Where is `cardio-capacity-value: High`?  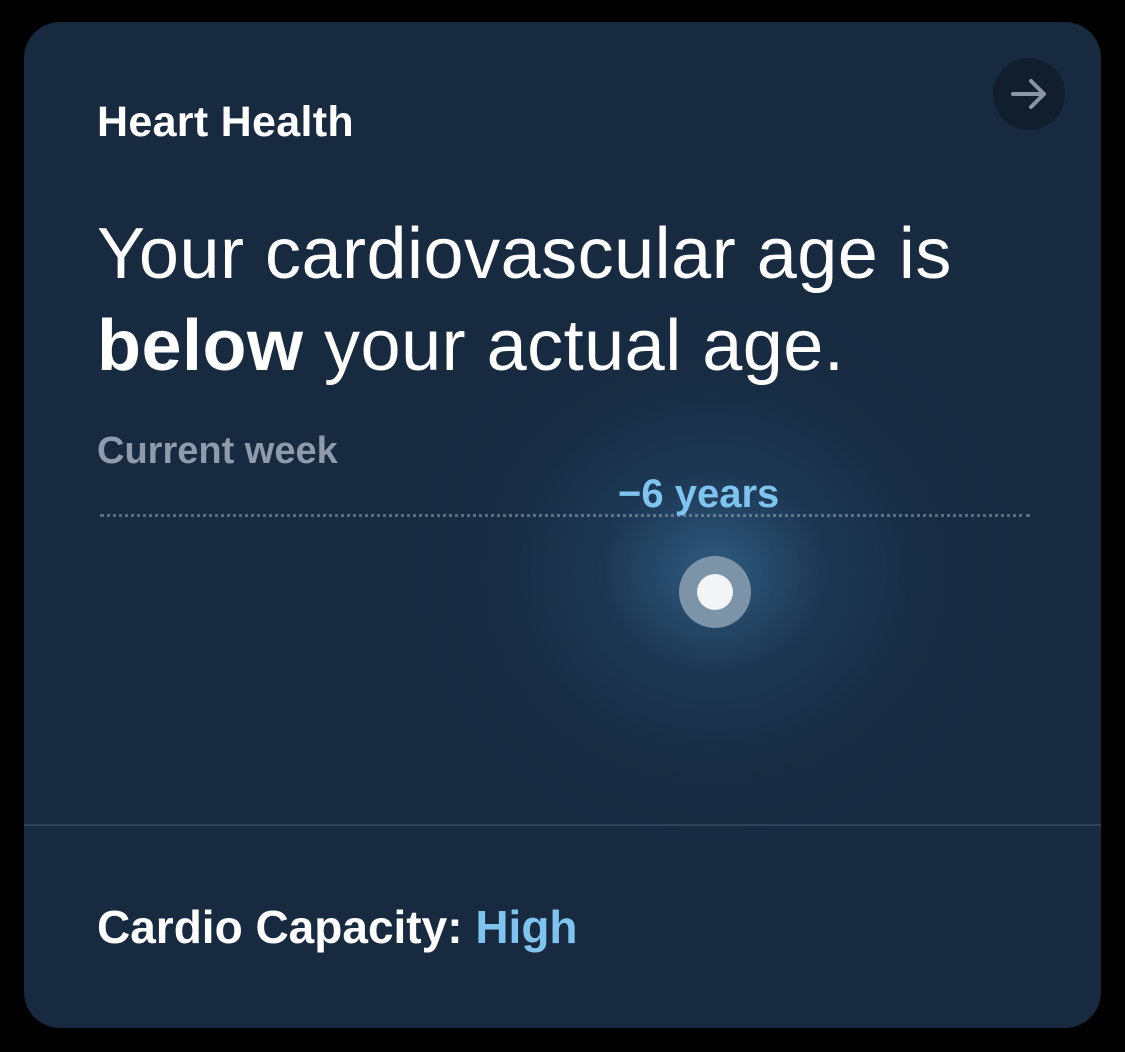 cardio-capacity-value: High is located at coordinates (526, 927).